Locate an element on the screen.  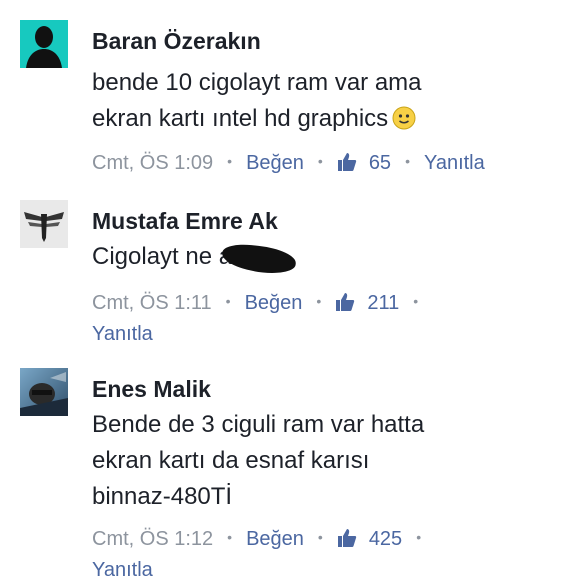
timestamp: Cmt, ÖS 1:11 is located at coordinates (152, 303).